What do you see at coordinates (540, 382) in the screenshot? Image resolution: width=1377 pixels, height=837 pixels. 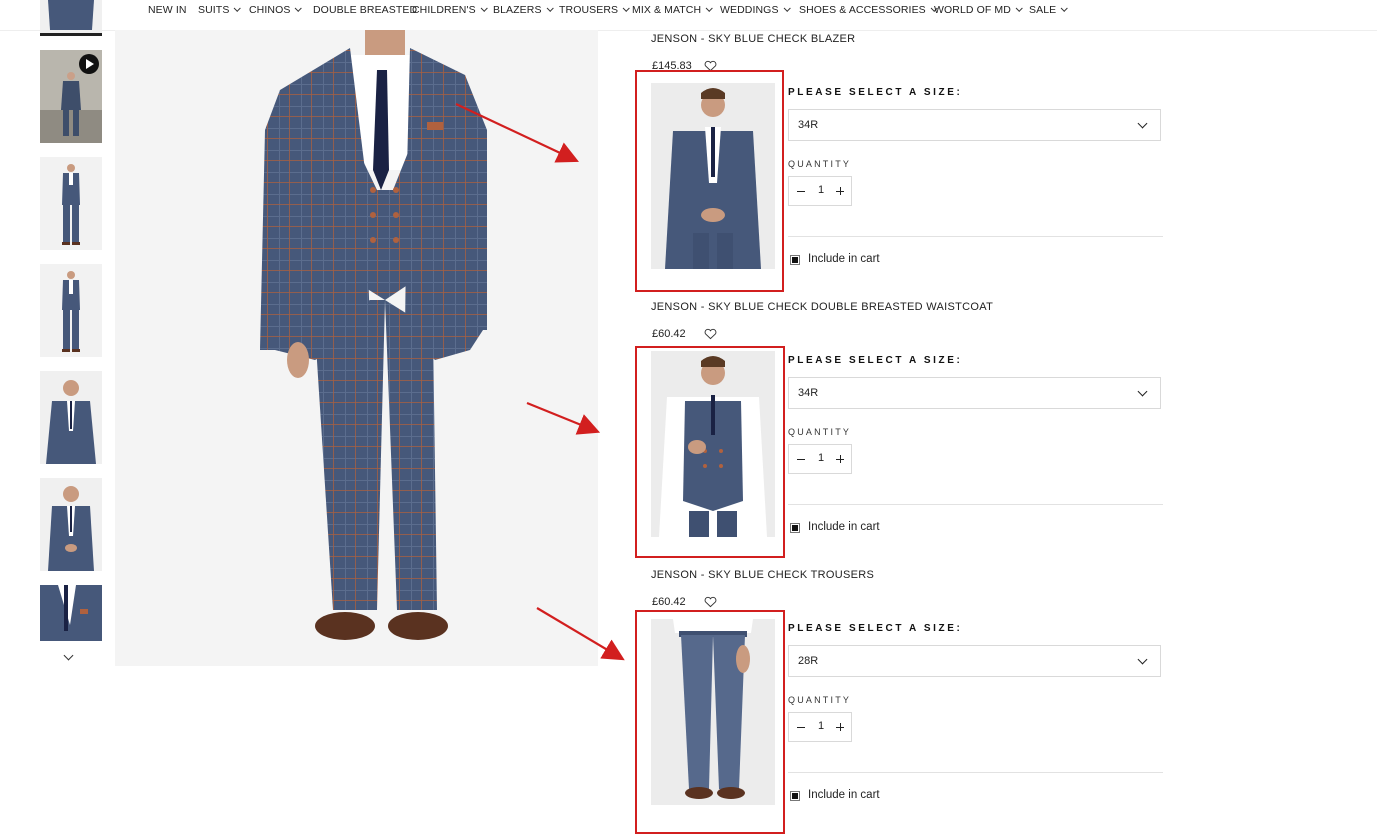 I see `annotation-arrows` at bounding box center [540, 382].